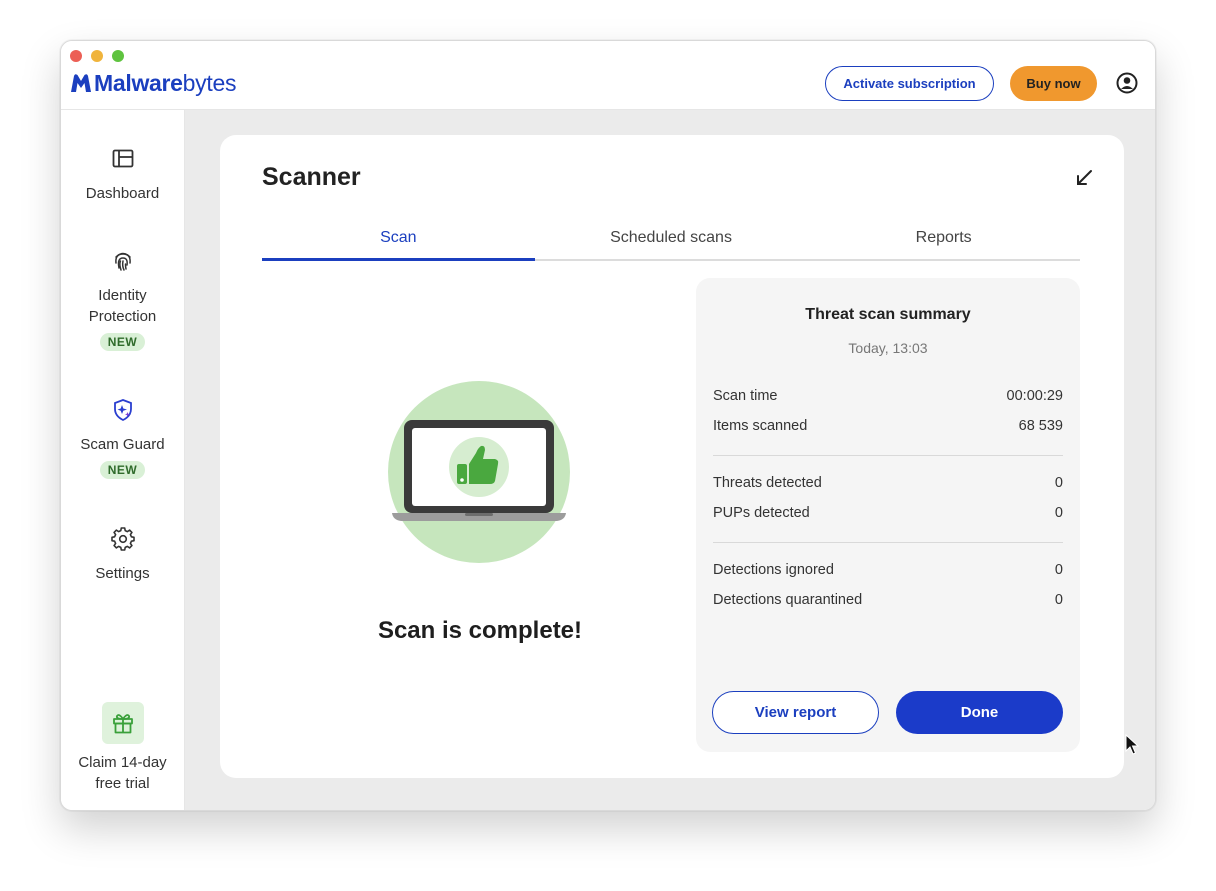 The height and width of the screenshot is (891, 1216). I want to click on summary-row: PUPs detected 0, so click(888, 513).